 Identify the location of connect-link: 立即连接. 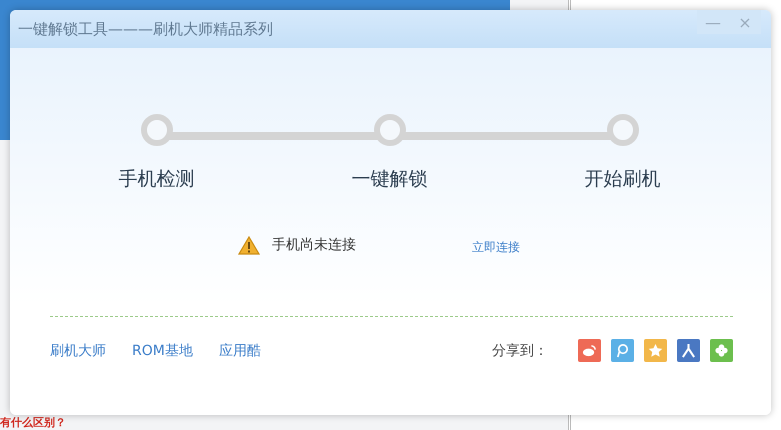
(496, 247).